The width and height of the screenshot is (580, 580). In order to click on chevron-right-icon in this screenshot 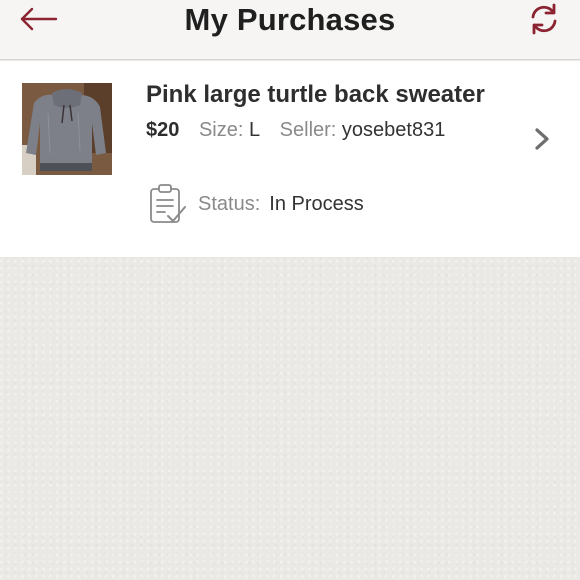, I will do `click(542, 139)`.